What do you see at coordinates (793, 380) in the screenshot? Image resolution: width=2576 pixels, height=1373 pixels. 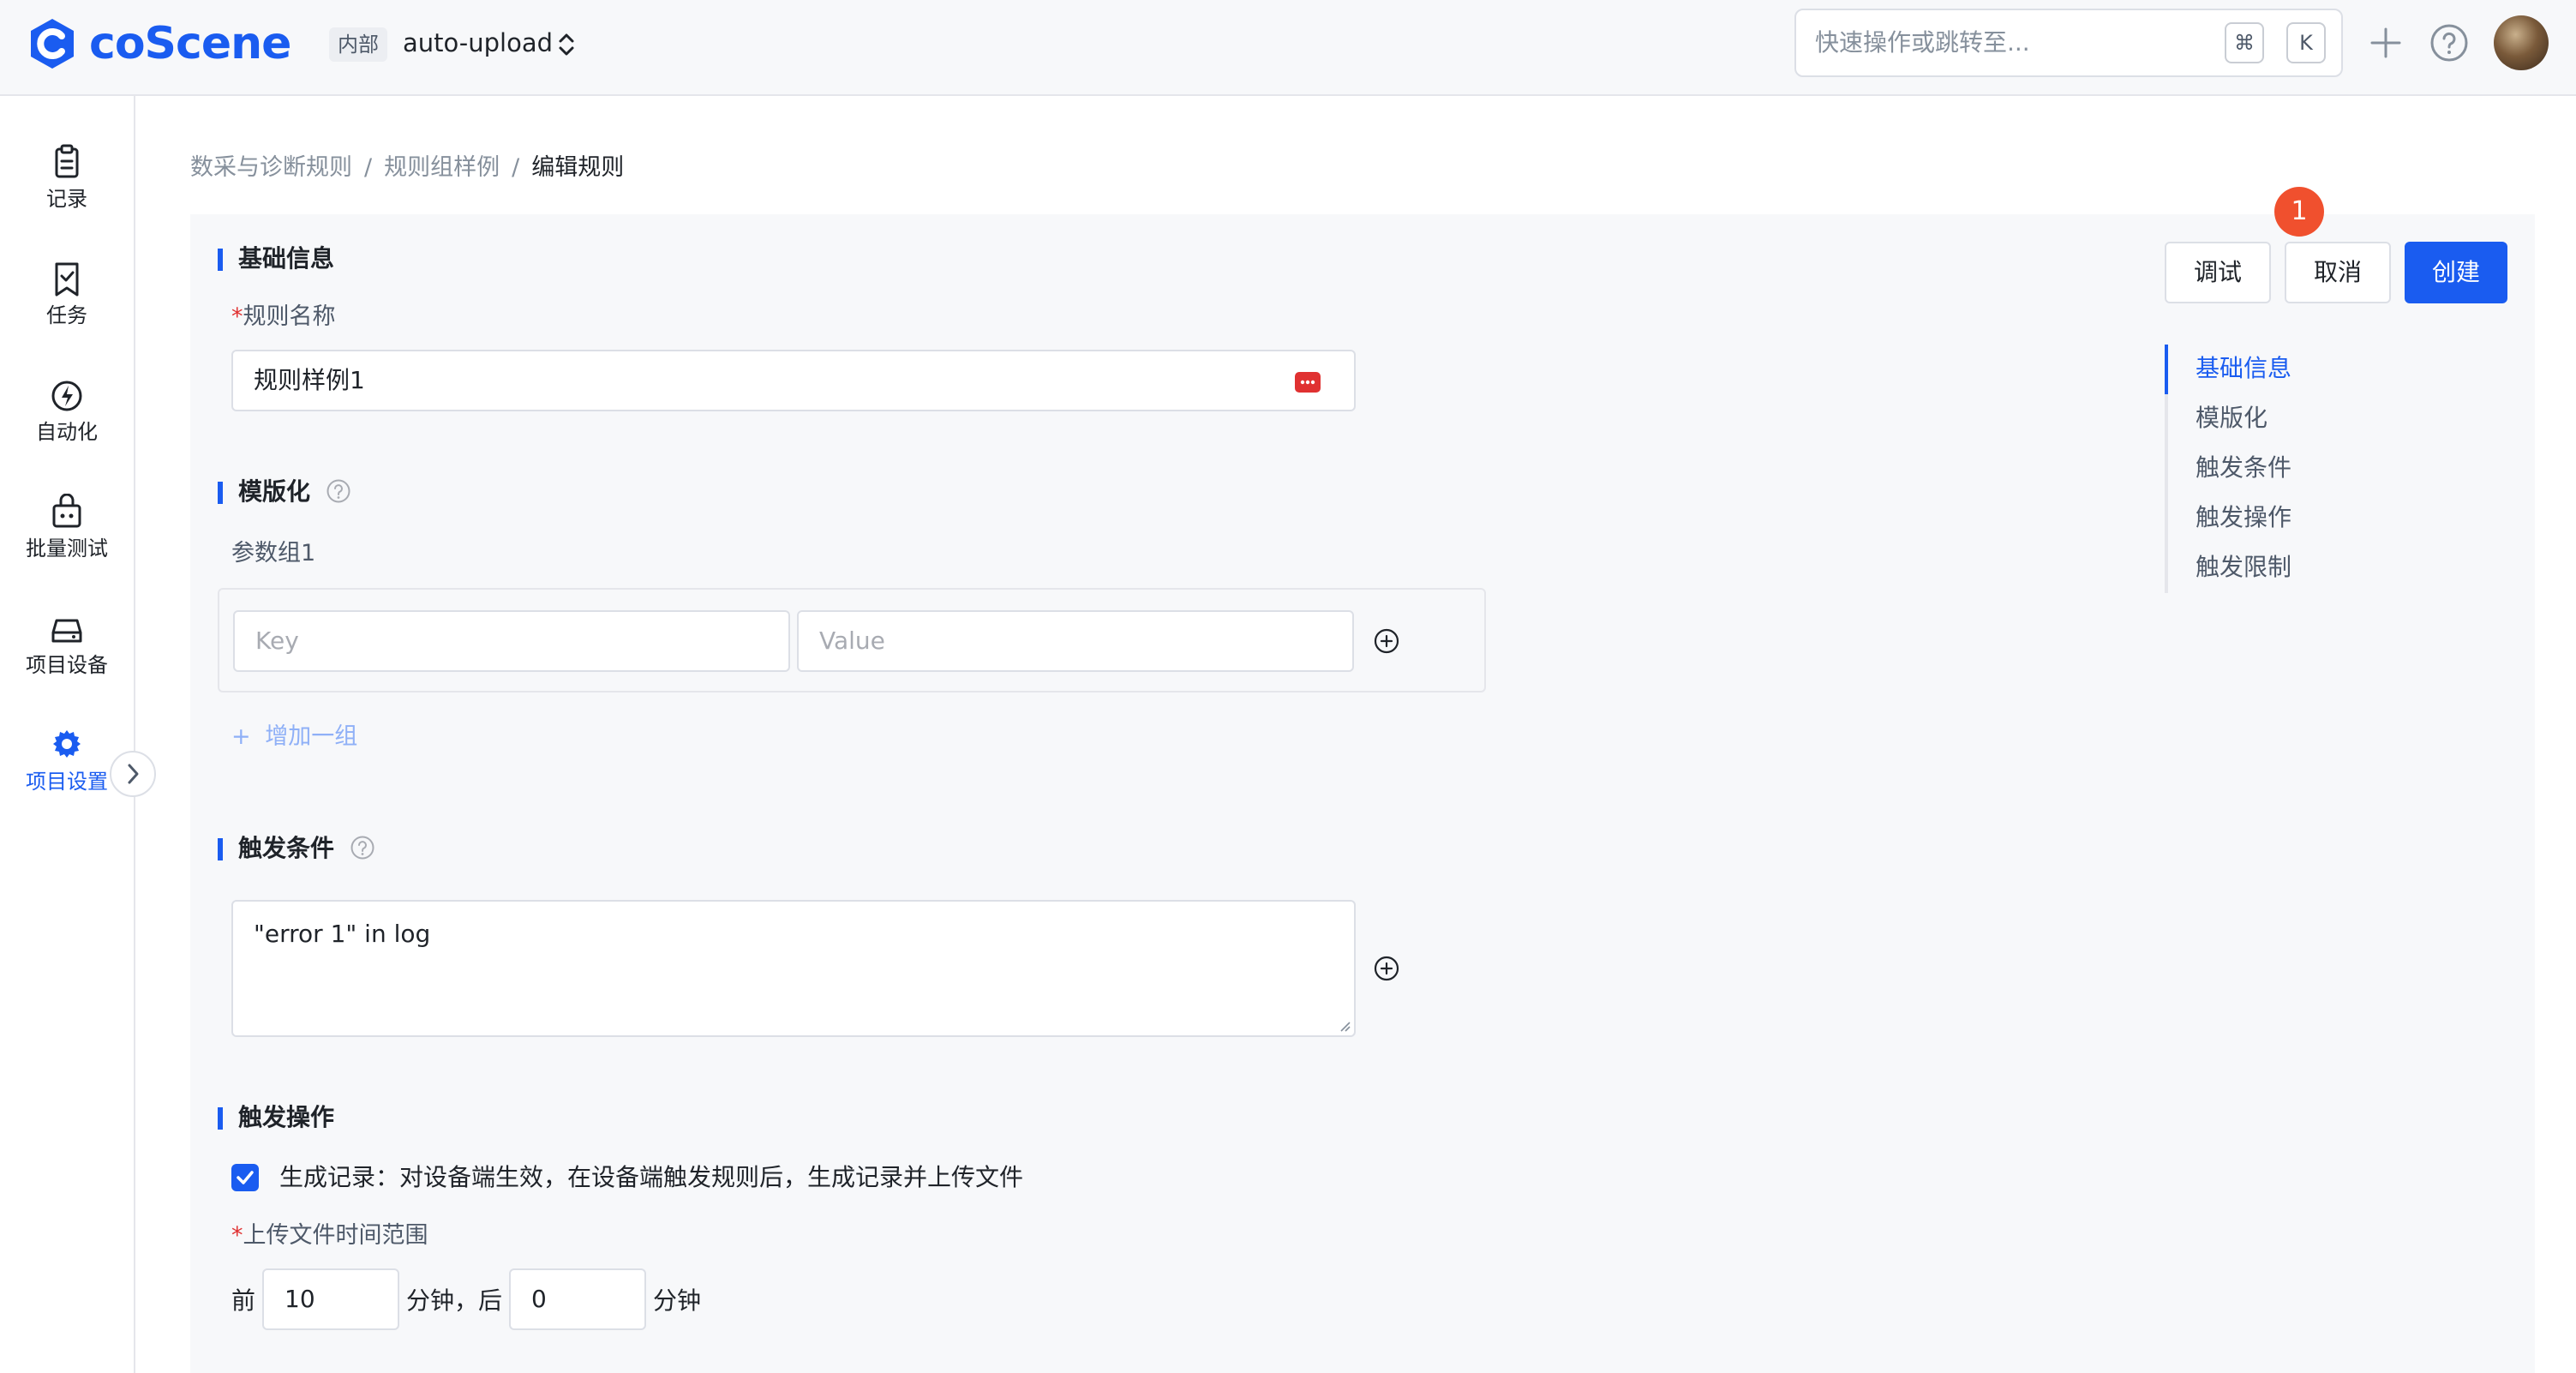 I see `rule-name-input: 规则样例1` at bounding box center [793, 380].